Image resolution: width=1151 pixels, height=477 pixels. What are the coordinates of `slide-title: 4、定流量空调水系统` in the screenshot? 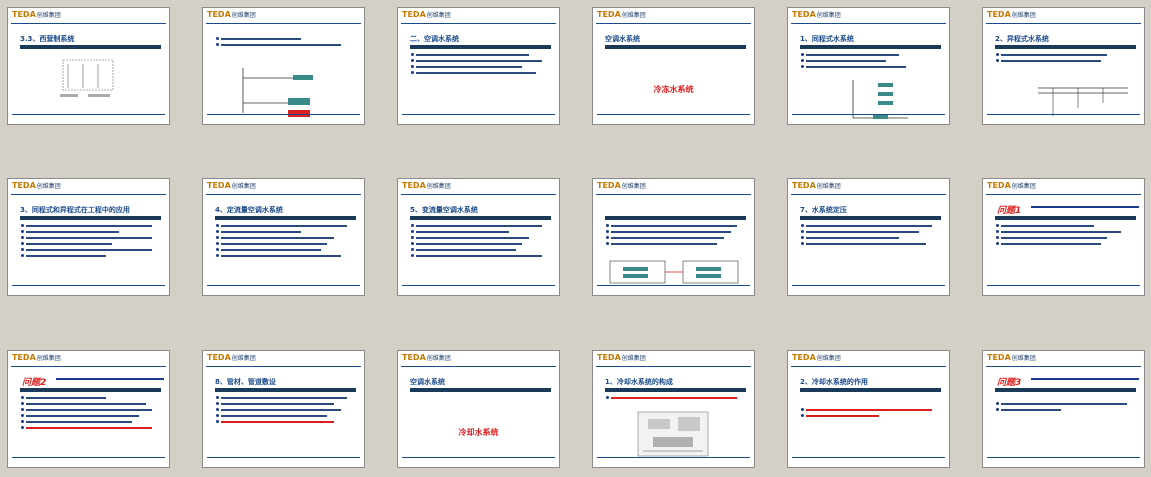 It's located at (249, 210).